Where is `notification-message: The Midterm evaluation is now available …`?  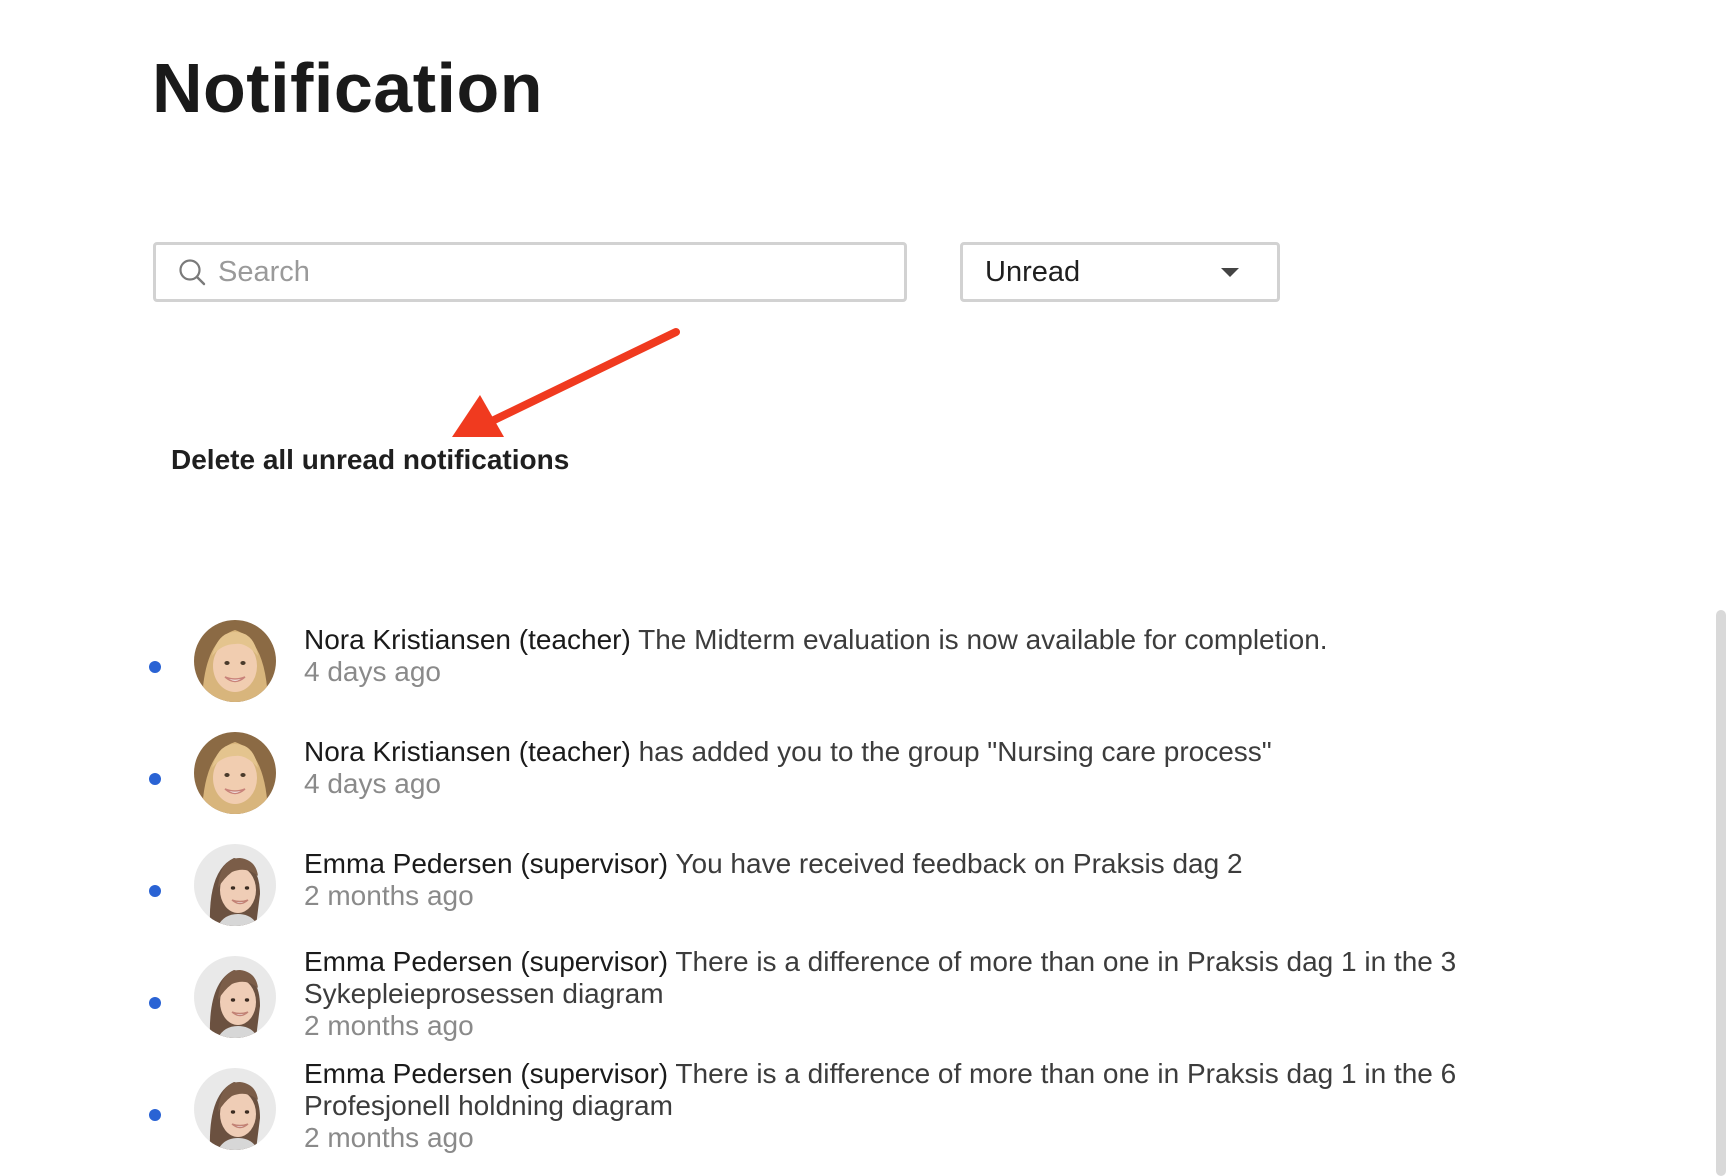
notification-message: The Midterm evaluation is now available … is located at coordinates (983, 639).